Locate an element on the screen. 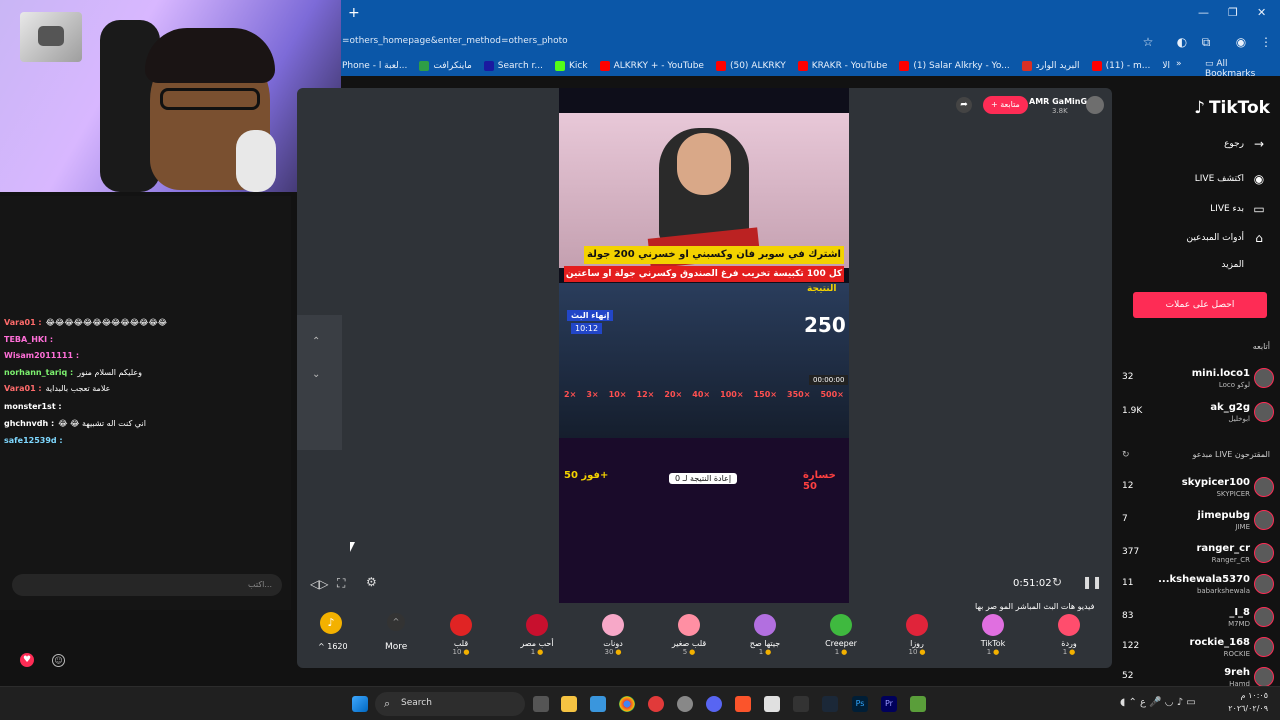 This screenshot has width=1280, height=720. host-name: AMR GaMinG is located at coordinates (1058, 101).